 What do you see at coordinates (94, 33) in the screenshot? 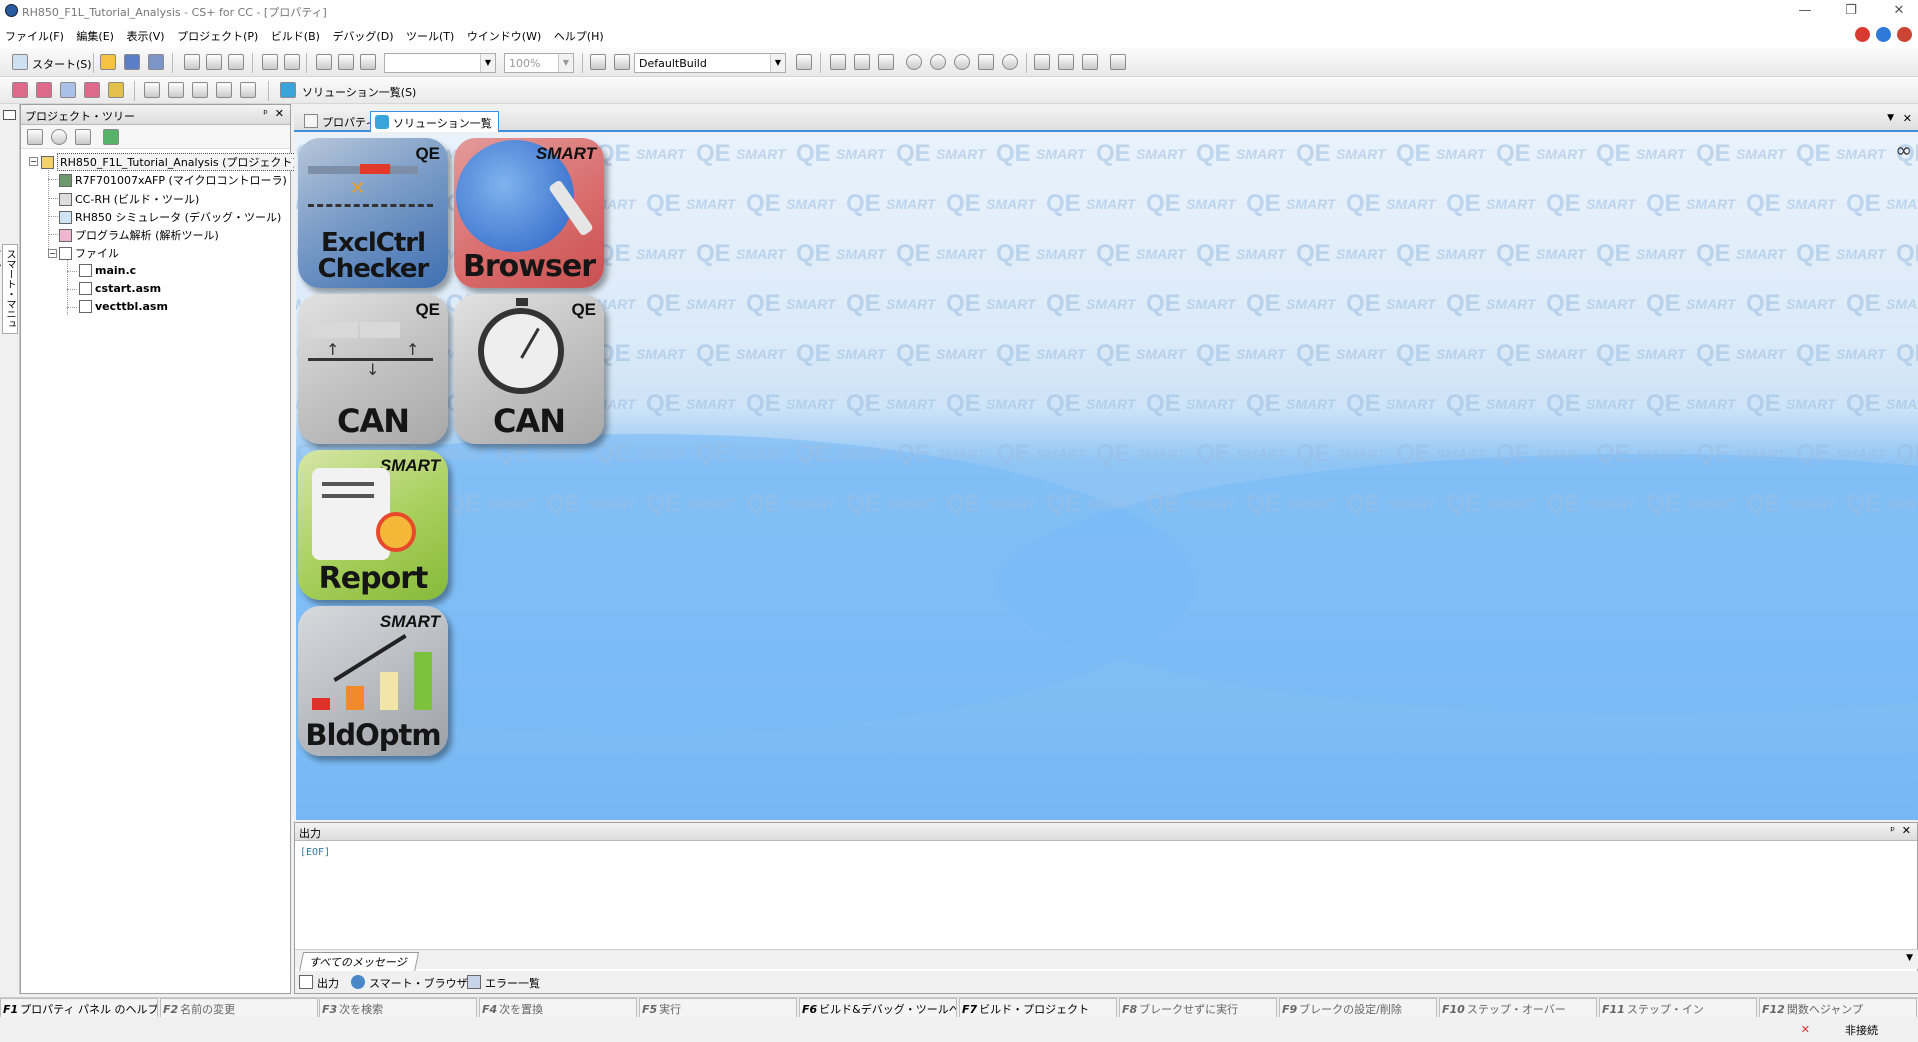
I see `menu-edit: 編集(E)` at bounding box center [94, 33].